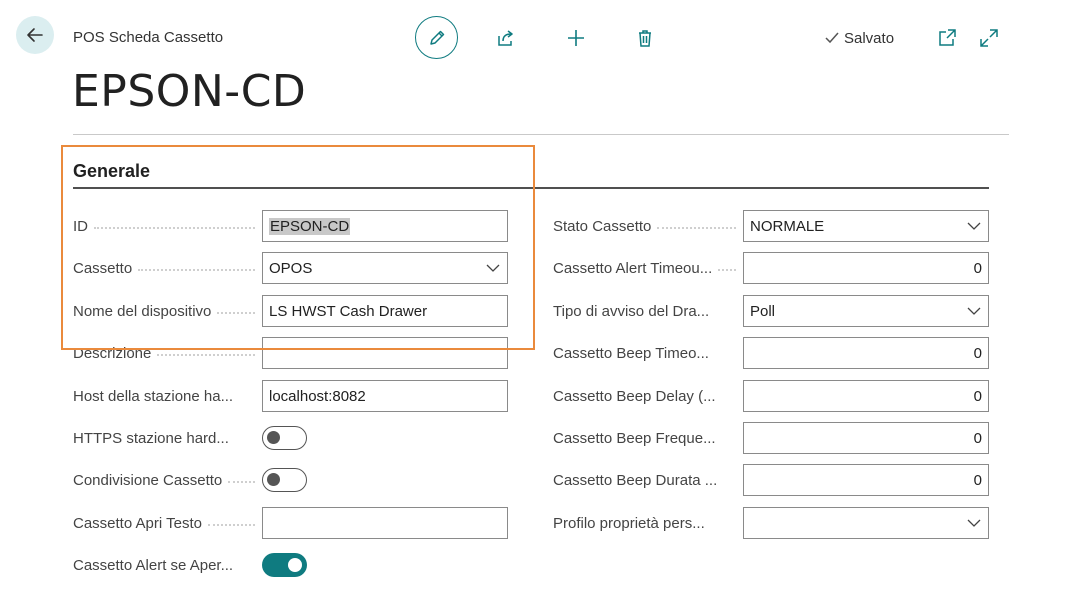 This screenshot has height=615, width=1082. Describe the element at coordinates (189, 91) in the screenshot. I see `page-title: EPSON-CD` at that location.